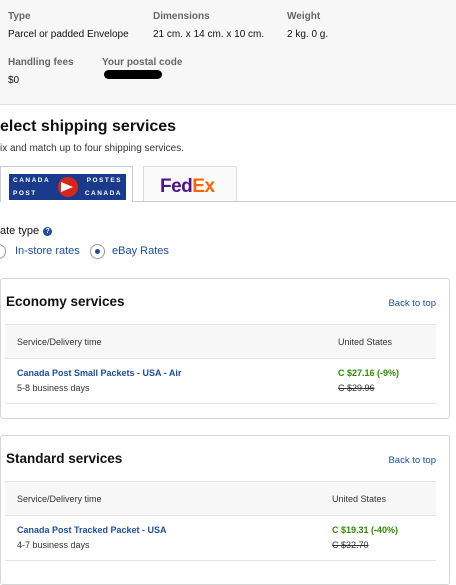 This screenshot has height=585, width=456. What do you see at coordinates (209, 34) in the screenshot?
I see `dimensions-value: 21 cm. x 14 cm. x 10 cm.` at bounding box center [209, 34].